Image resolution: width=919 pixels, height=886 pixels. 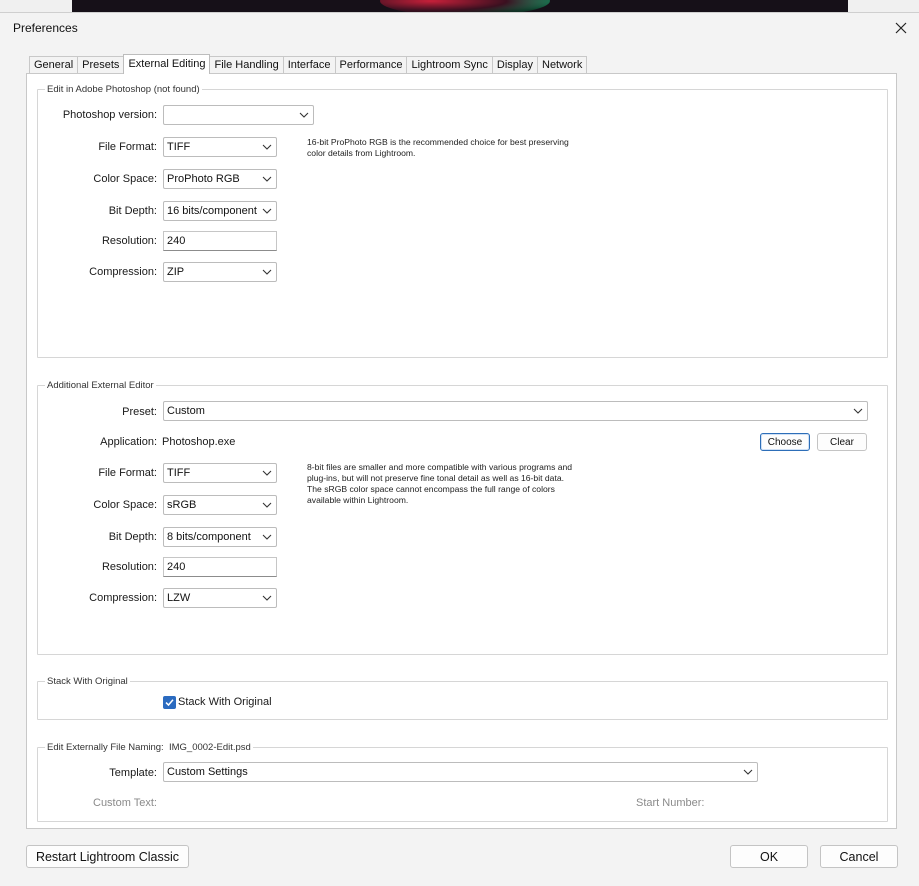 I want to click on start-number-label: Start Number:, so click(x=670, y=803).